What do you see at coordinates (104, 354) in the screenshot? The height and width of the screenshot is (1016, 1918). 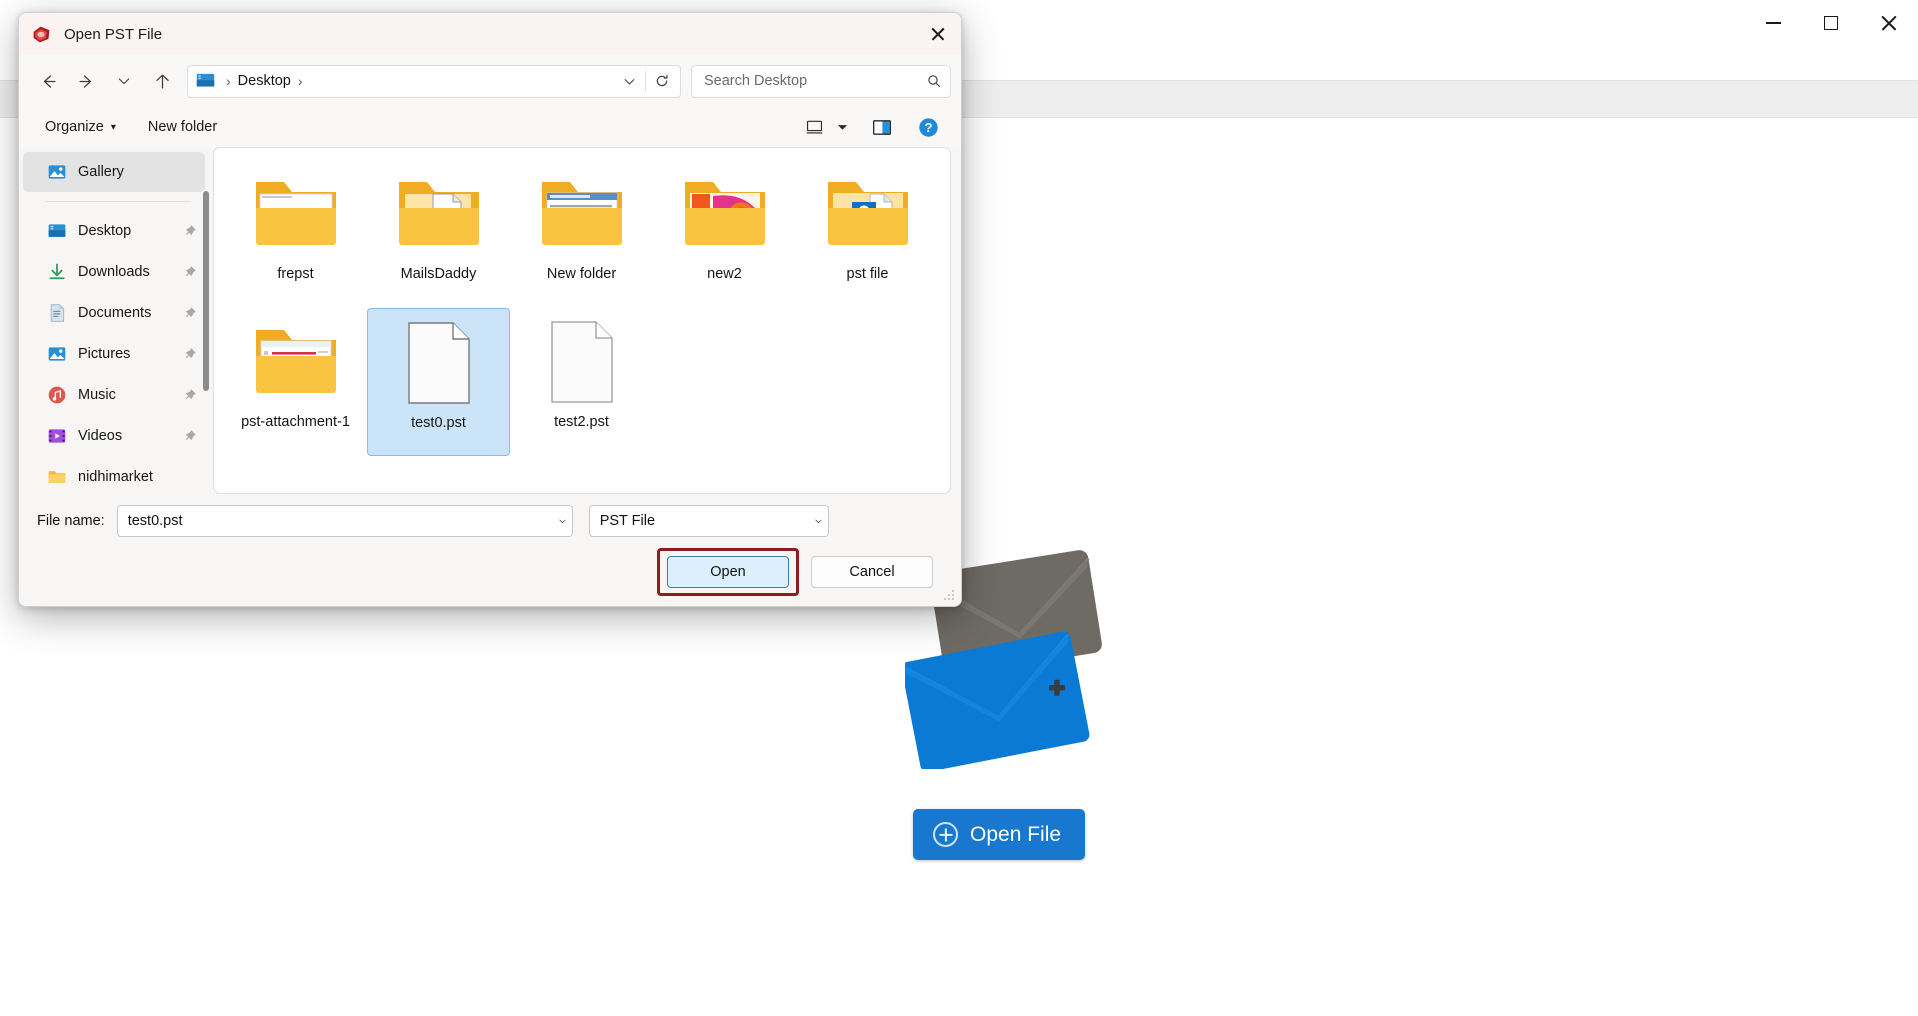 I see `sidebar-item-label: Pictures` at bounding box center [104, 354].